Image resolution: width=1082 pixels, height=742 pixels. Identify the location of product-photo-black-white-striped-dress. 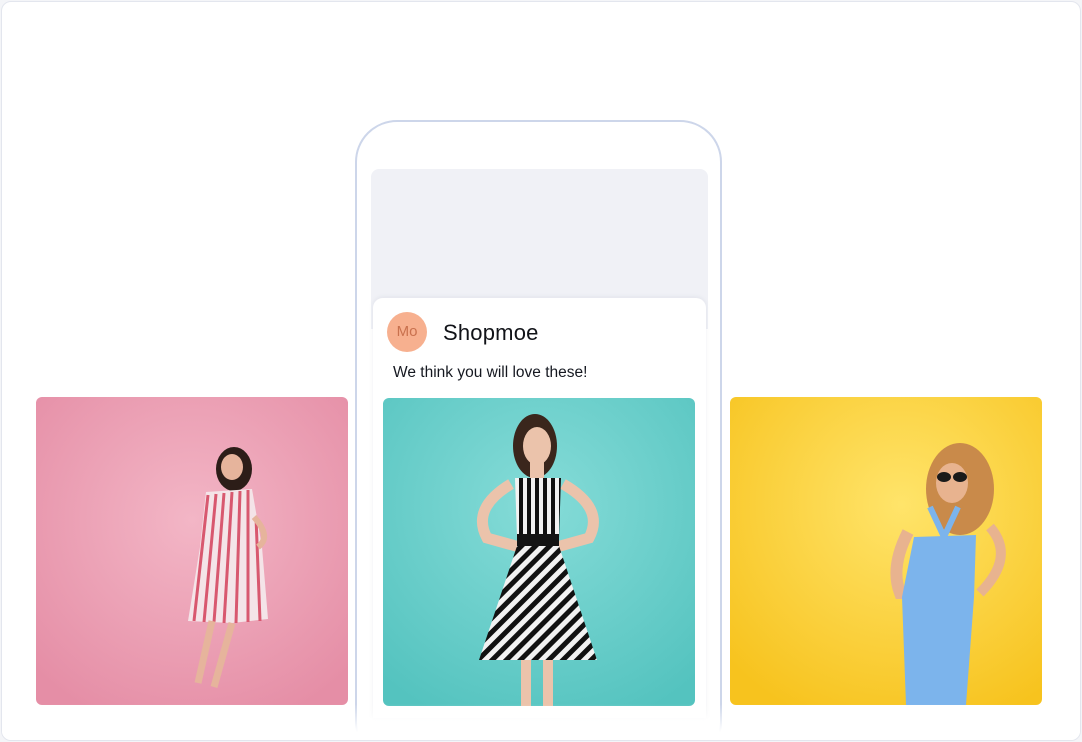
(539, 552).